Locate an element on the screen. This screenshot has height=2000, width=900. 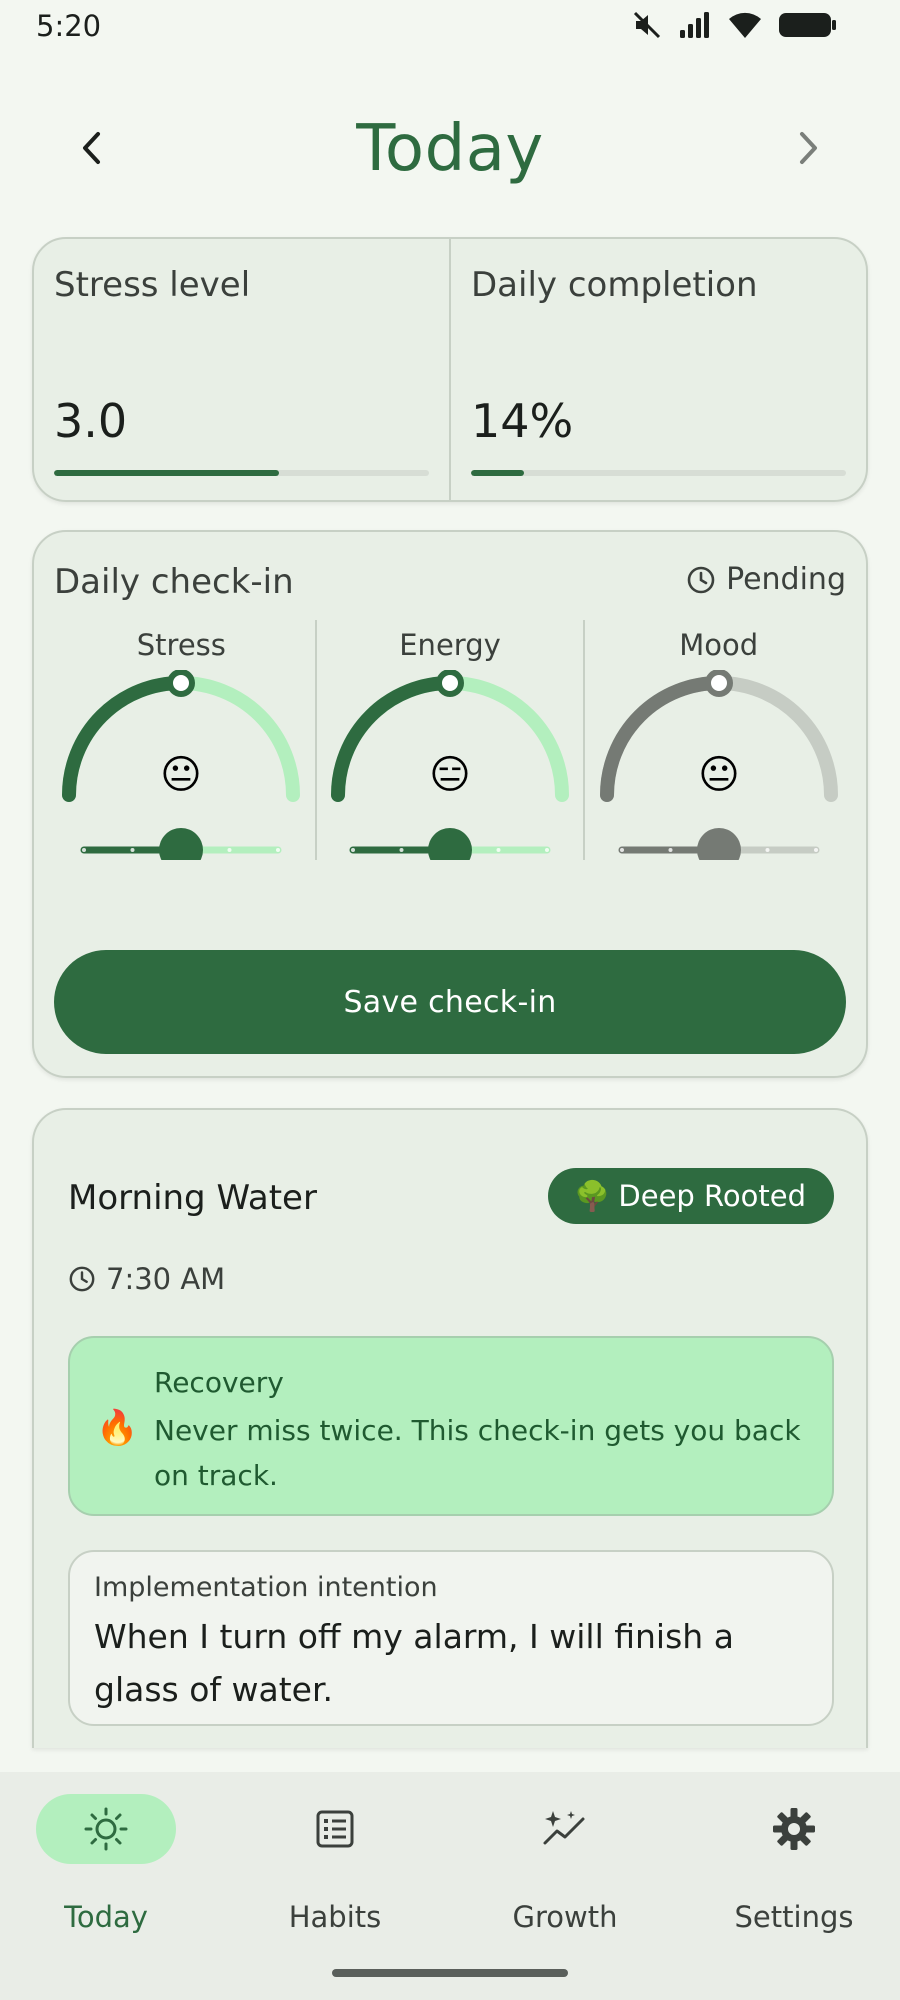
stress-gauge: 😐 is located at coordinates (181, 765).